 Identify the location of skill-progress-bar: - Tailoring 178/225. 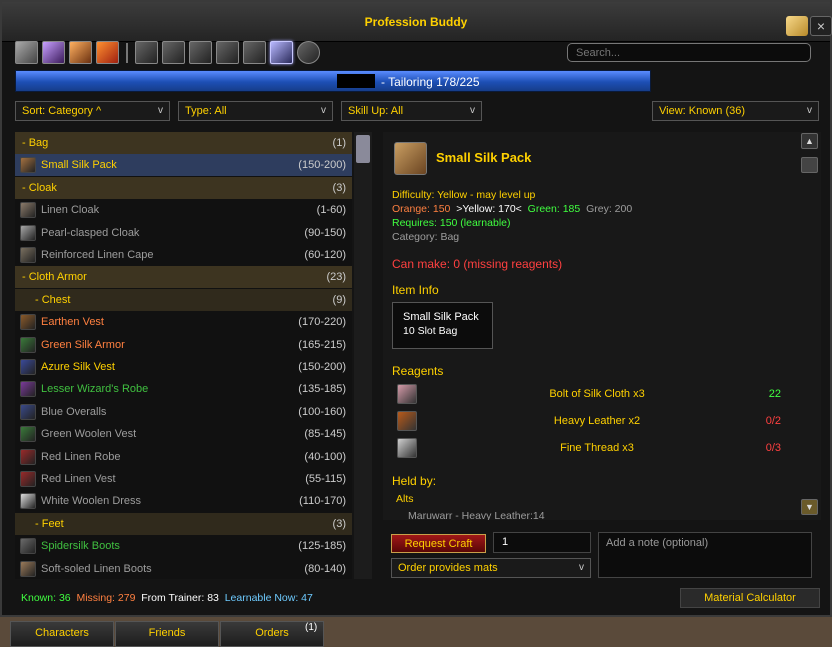
(333, 81).